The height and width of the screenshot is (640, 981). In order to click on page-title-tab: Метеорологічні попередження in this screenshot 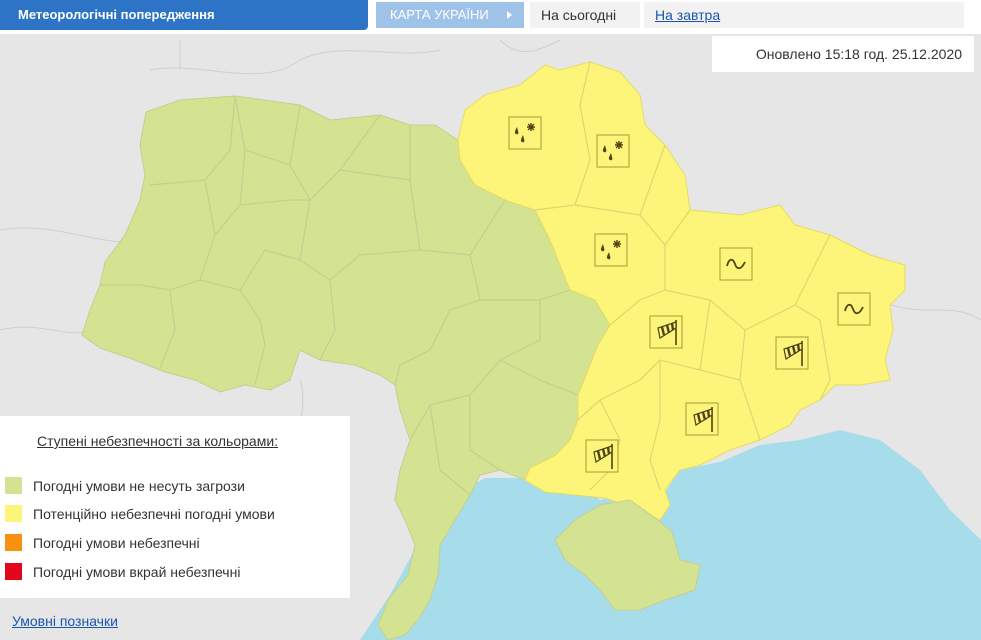, I will do `click(184, 15)`.